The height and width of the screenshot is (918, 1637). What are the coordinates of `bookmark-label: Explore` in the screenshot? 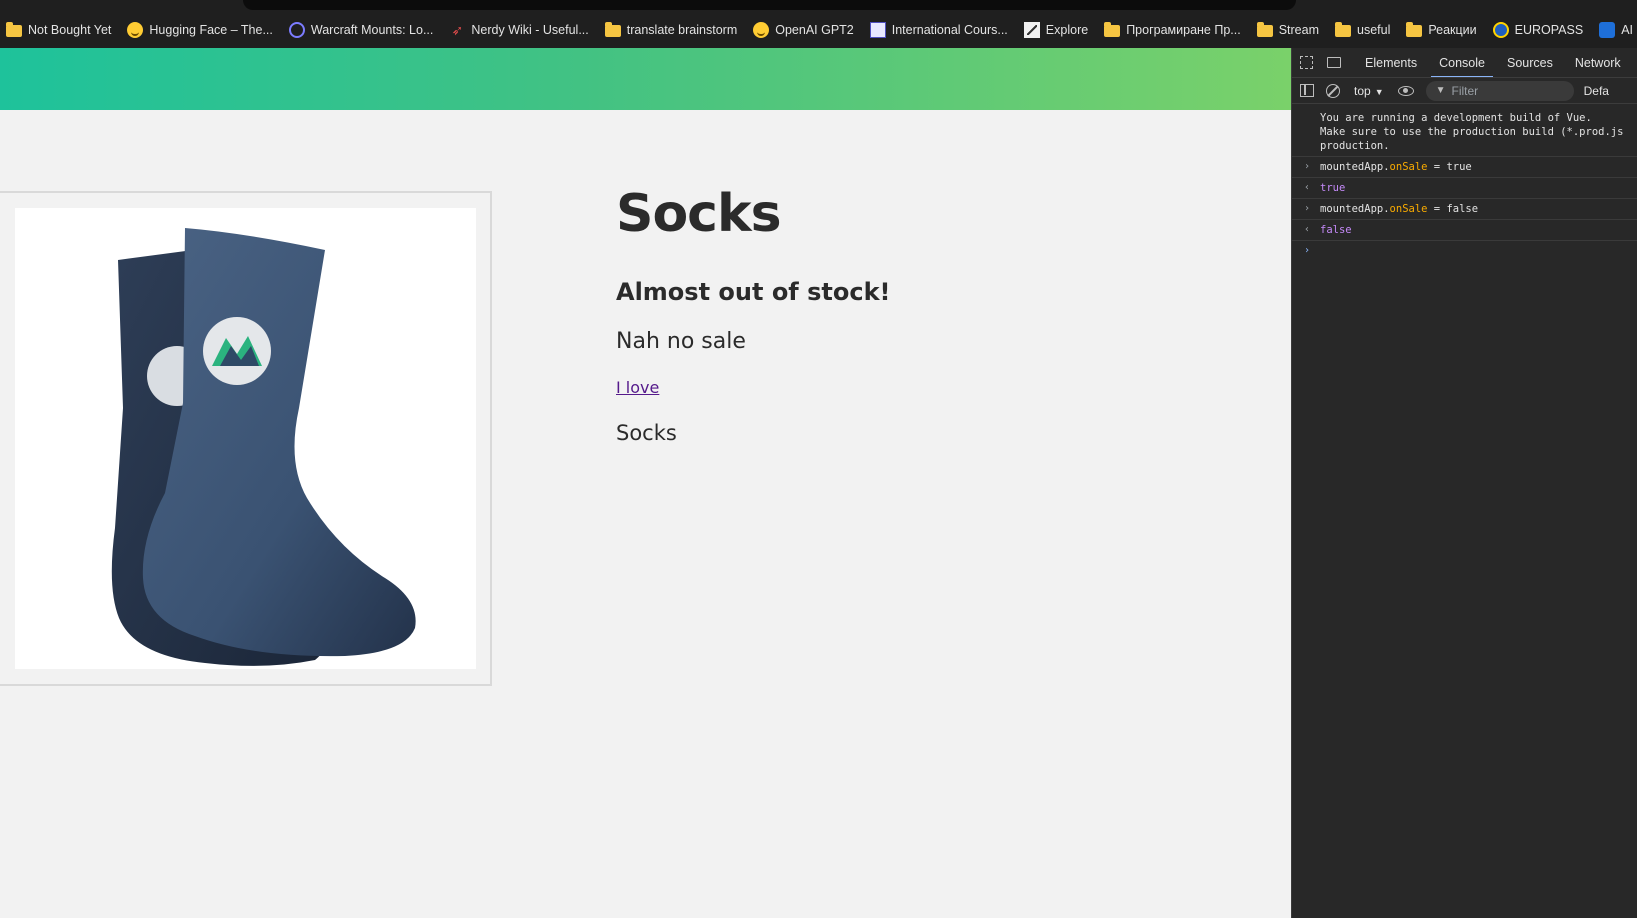 It's located at (1067, 30).